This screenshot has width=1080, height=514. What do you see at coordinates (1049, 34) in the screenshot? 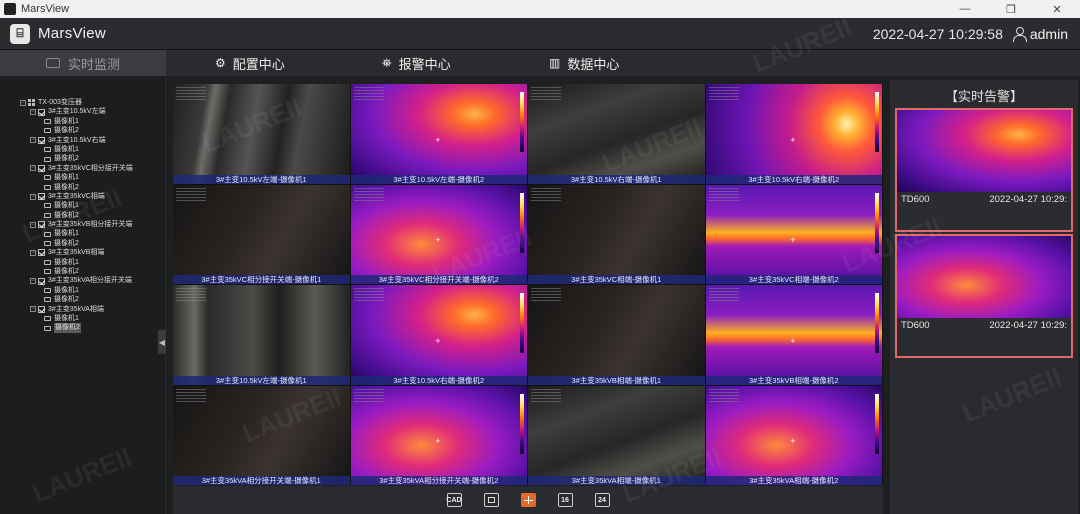
I see `username: admin` at bounding box center [1049, 34].